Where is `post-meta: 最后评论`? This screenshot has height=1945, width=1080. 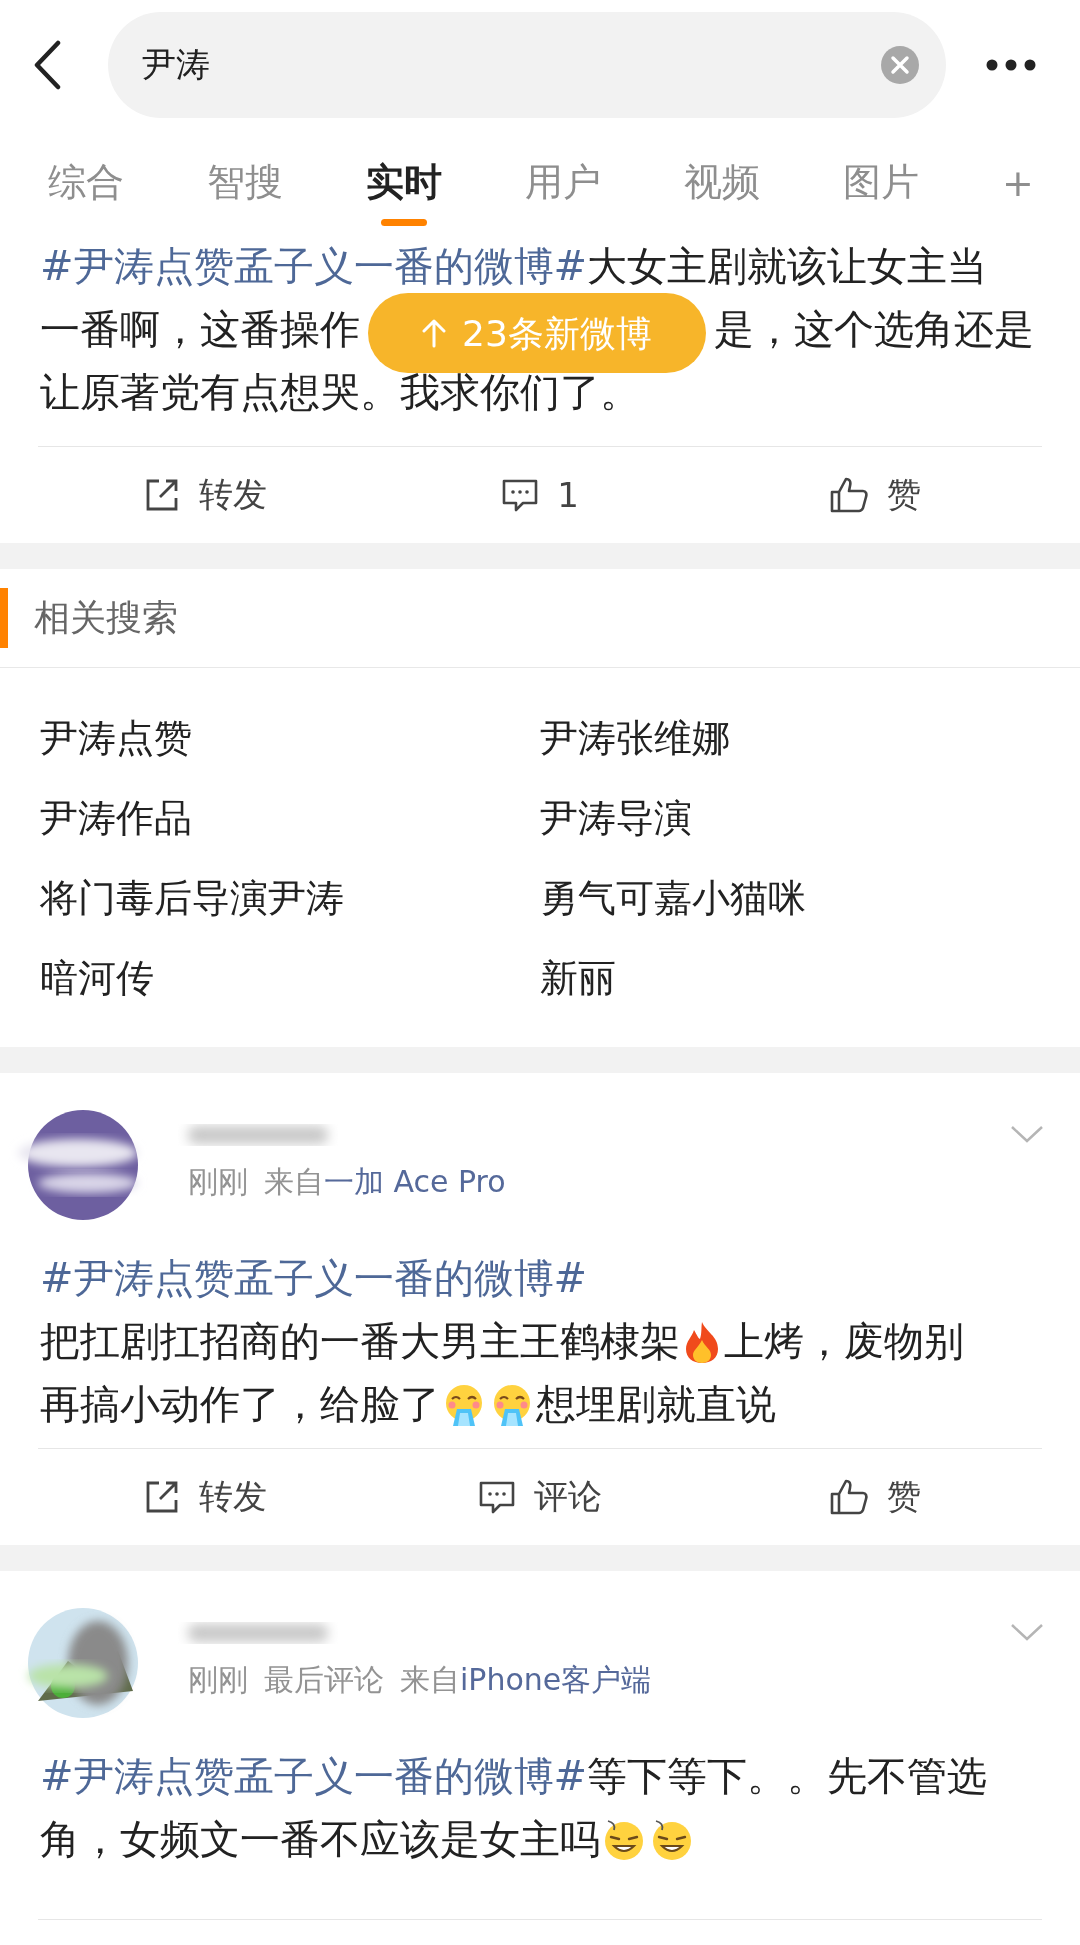
post-meta: 最后评论 is located at coordinates (324, 1679).